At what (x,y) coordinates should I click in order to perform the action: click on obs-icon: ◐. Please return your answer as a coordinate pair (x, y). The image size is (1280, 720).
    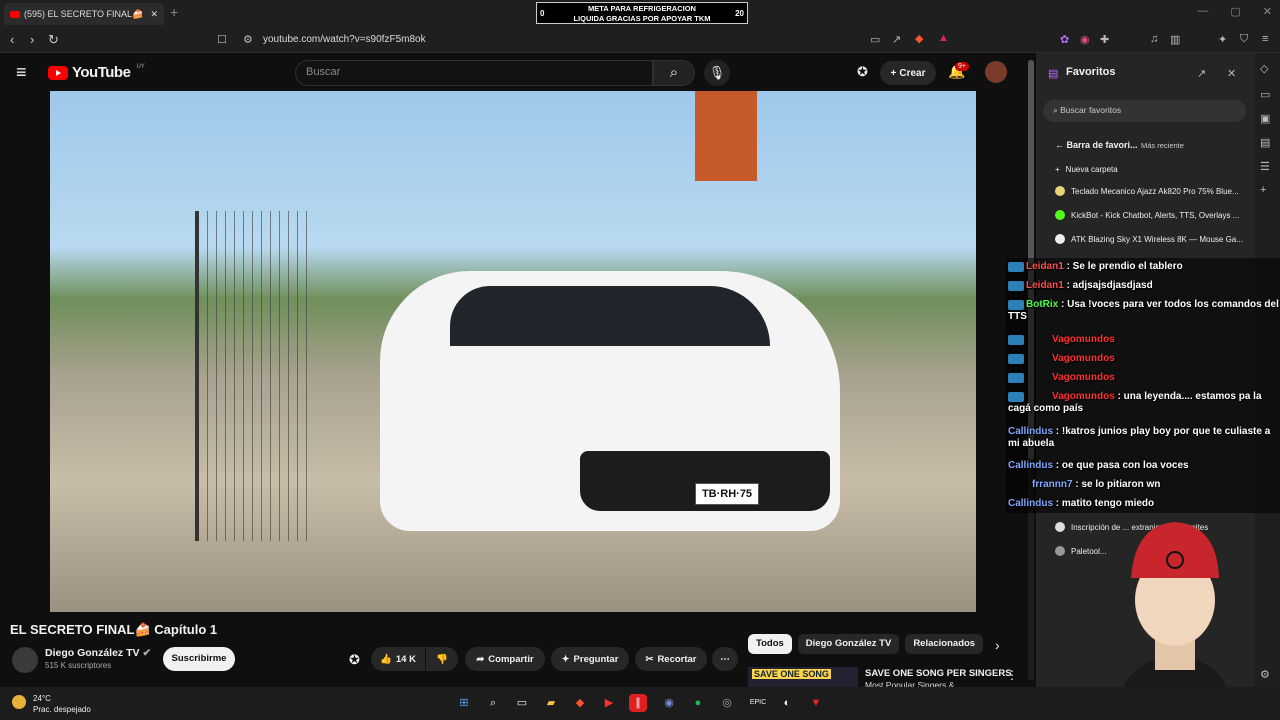
    Looking at the image, I should click on (787, 703).